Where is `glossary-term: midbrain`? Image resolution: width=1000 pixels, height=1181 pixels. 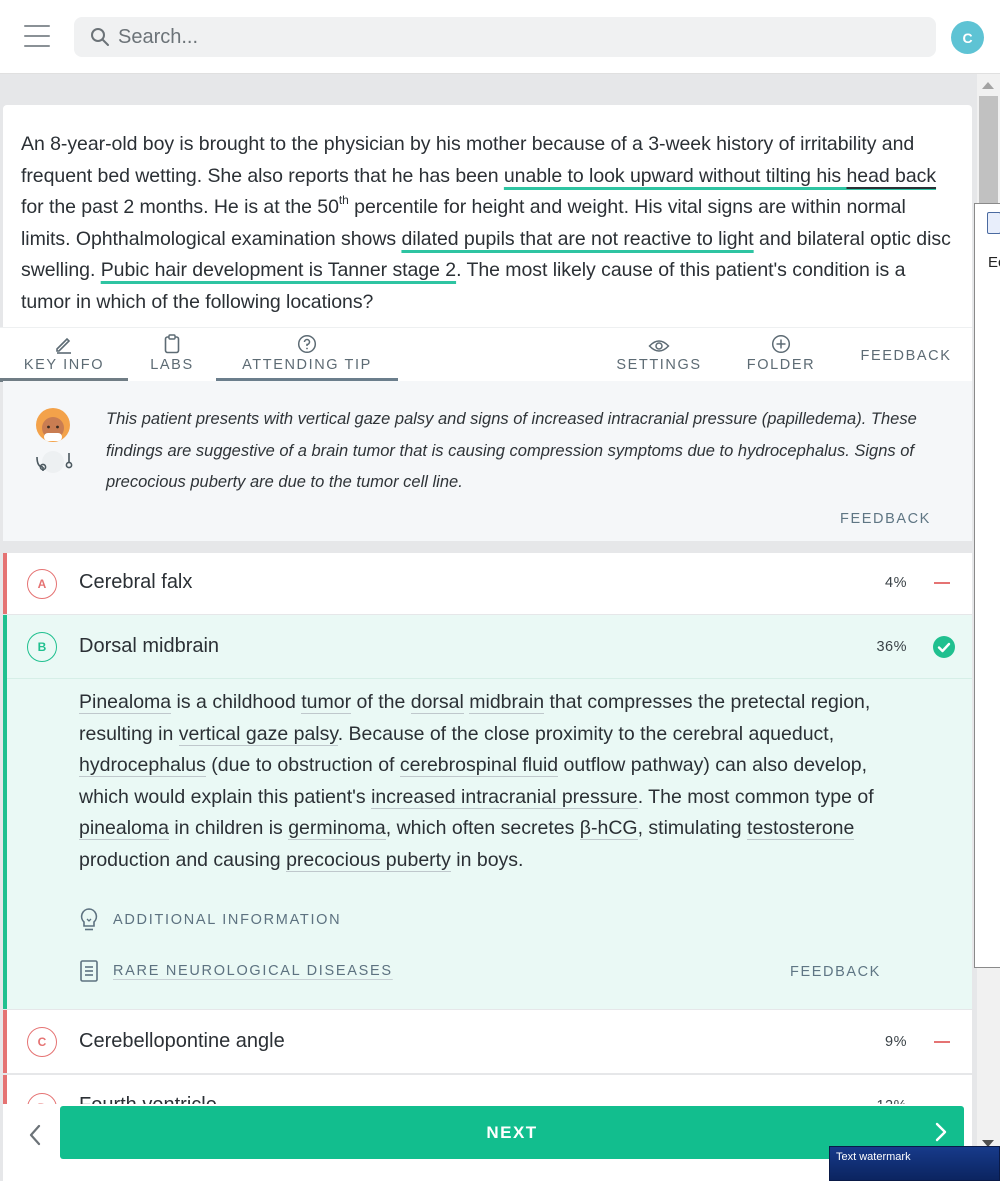 glossary-term: midbrain is located at coordinates (507, 702).